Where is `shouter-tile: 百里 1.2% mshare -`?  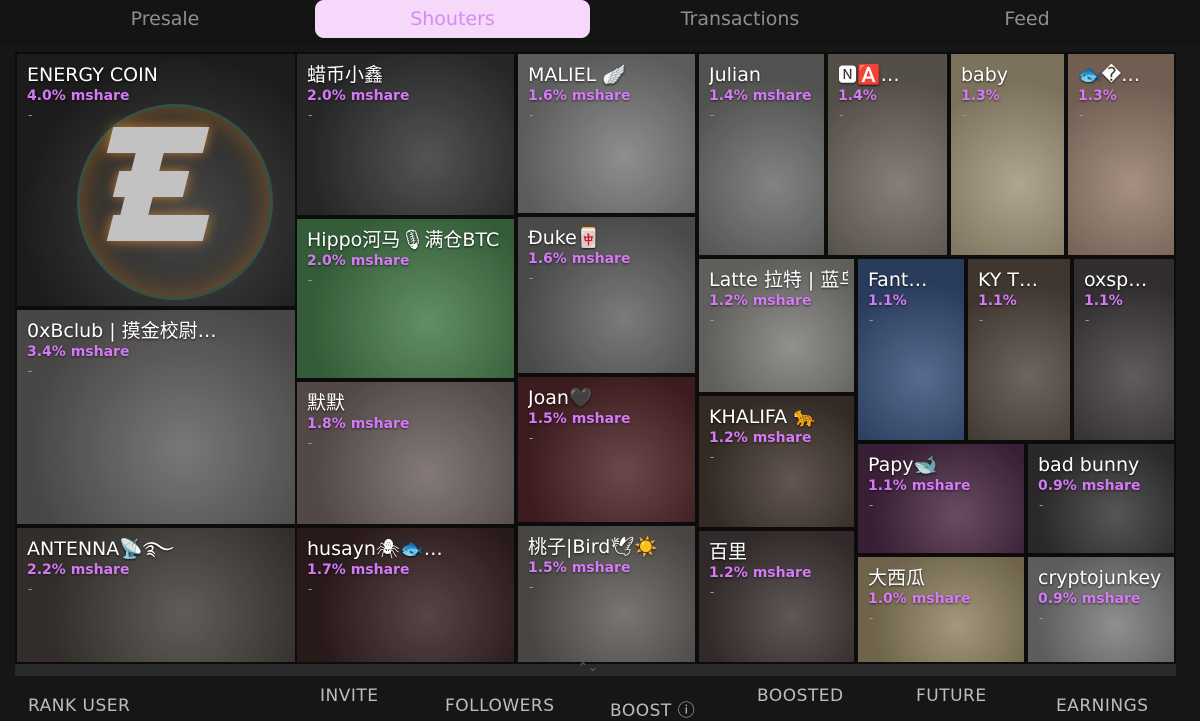
shouter-tile: 百里 1.2% mshare - is located at coordinates (776, 596).